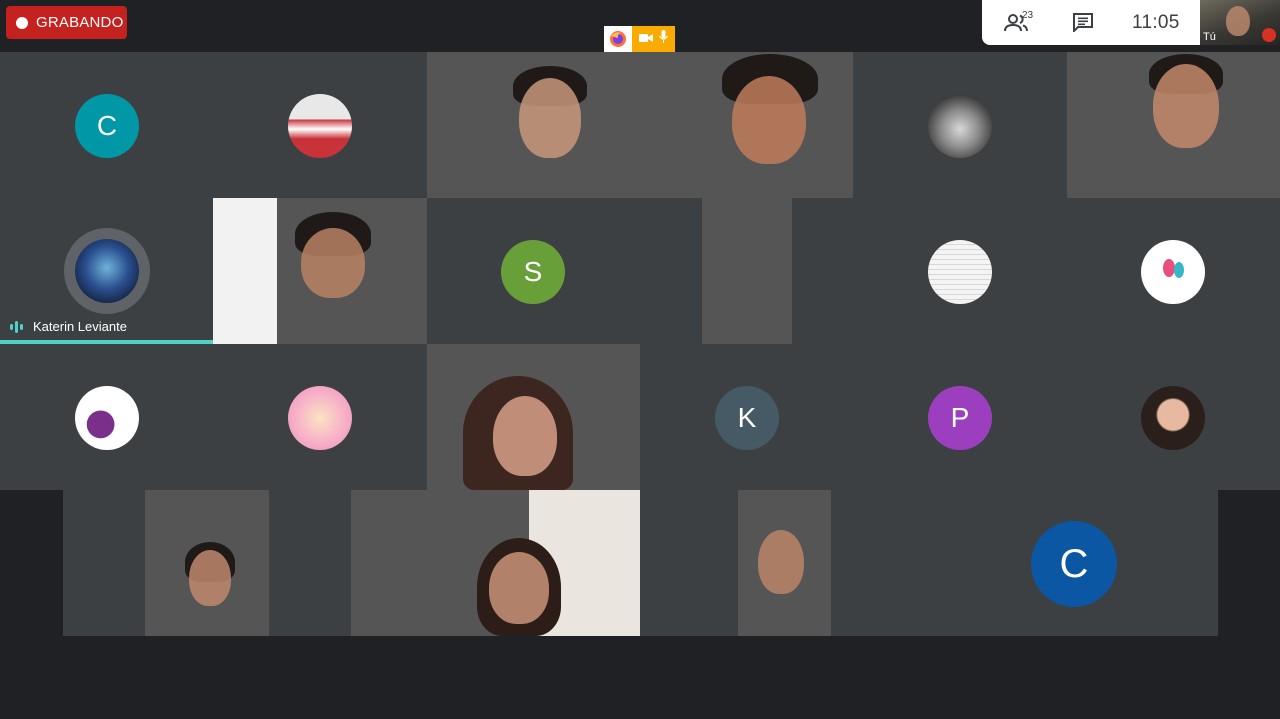  What do you see at coordinates (1269, 35) in the screenshot?
I see `mic-off-icon` at bounding box center [1269, 35].